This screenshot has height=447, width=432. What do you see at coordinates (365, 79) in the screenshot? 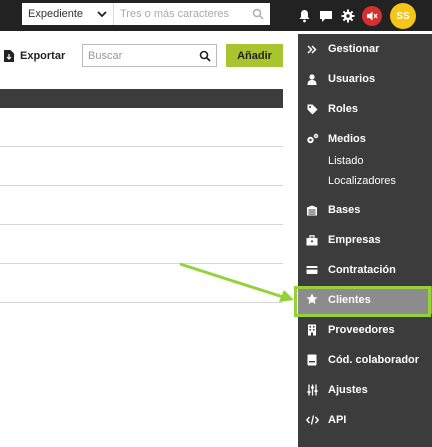
I see `menu-item-usuarios: Usuarios` at bounding box center [365, 79].